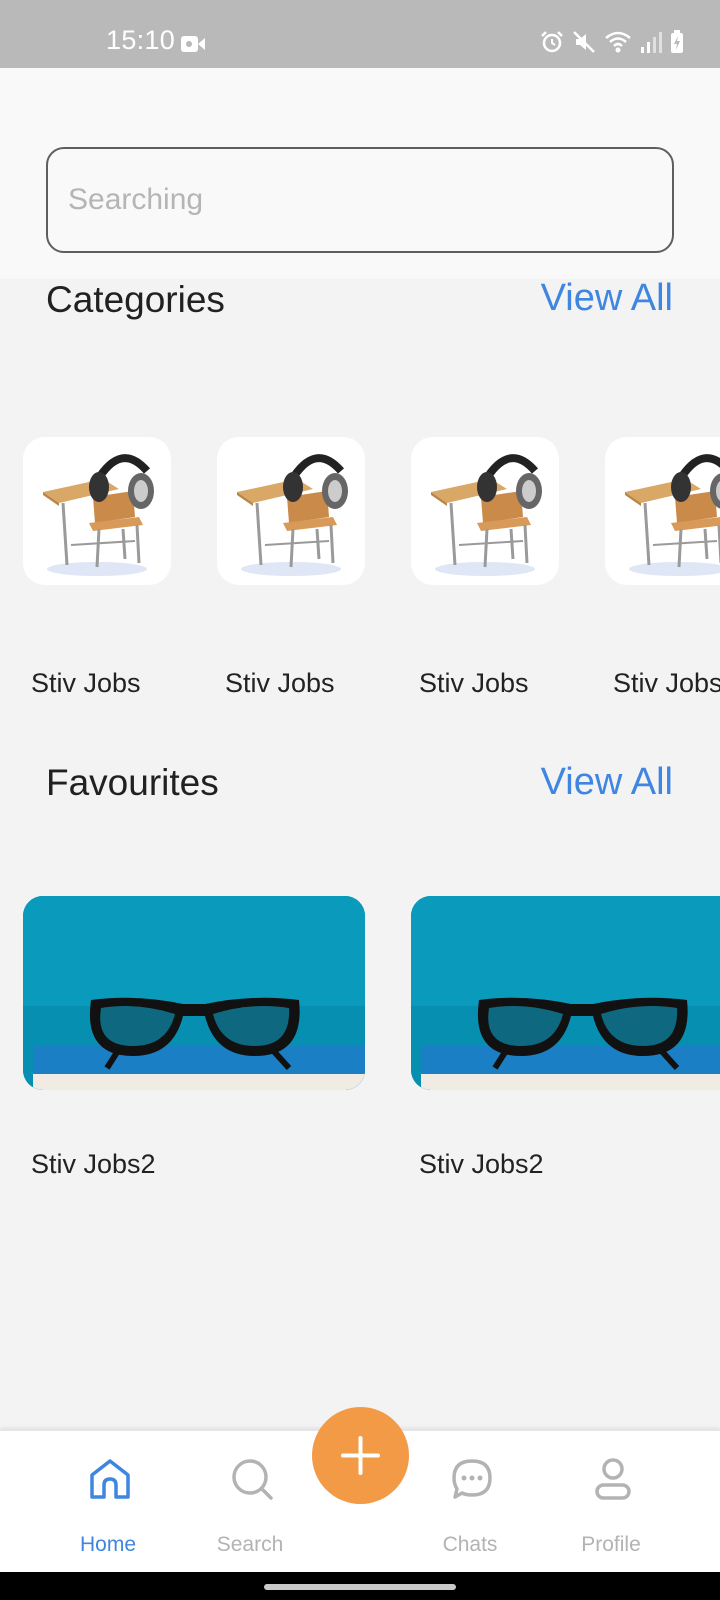  What do you see at coordinates (108, 1544) in the screenshot?
I see `nav-label-home: Home` at bounding box center [108, 1544].